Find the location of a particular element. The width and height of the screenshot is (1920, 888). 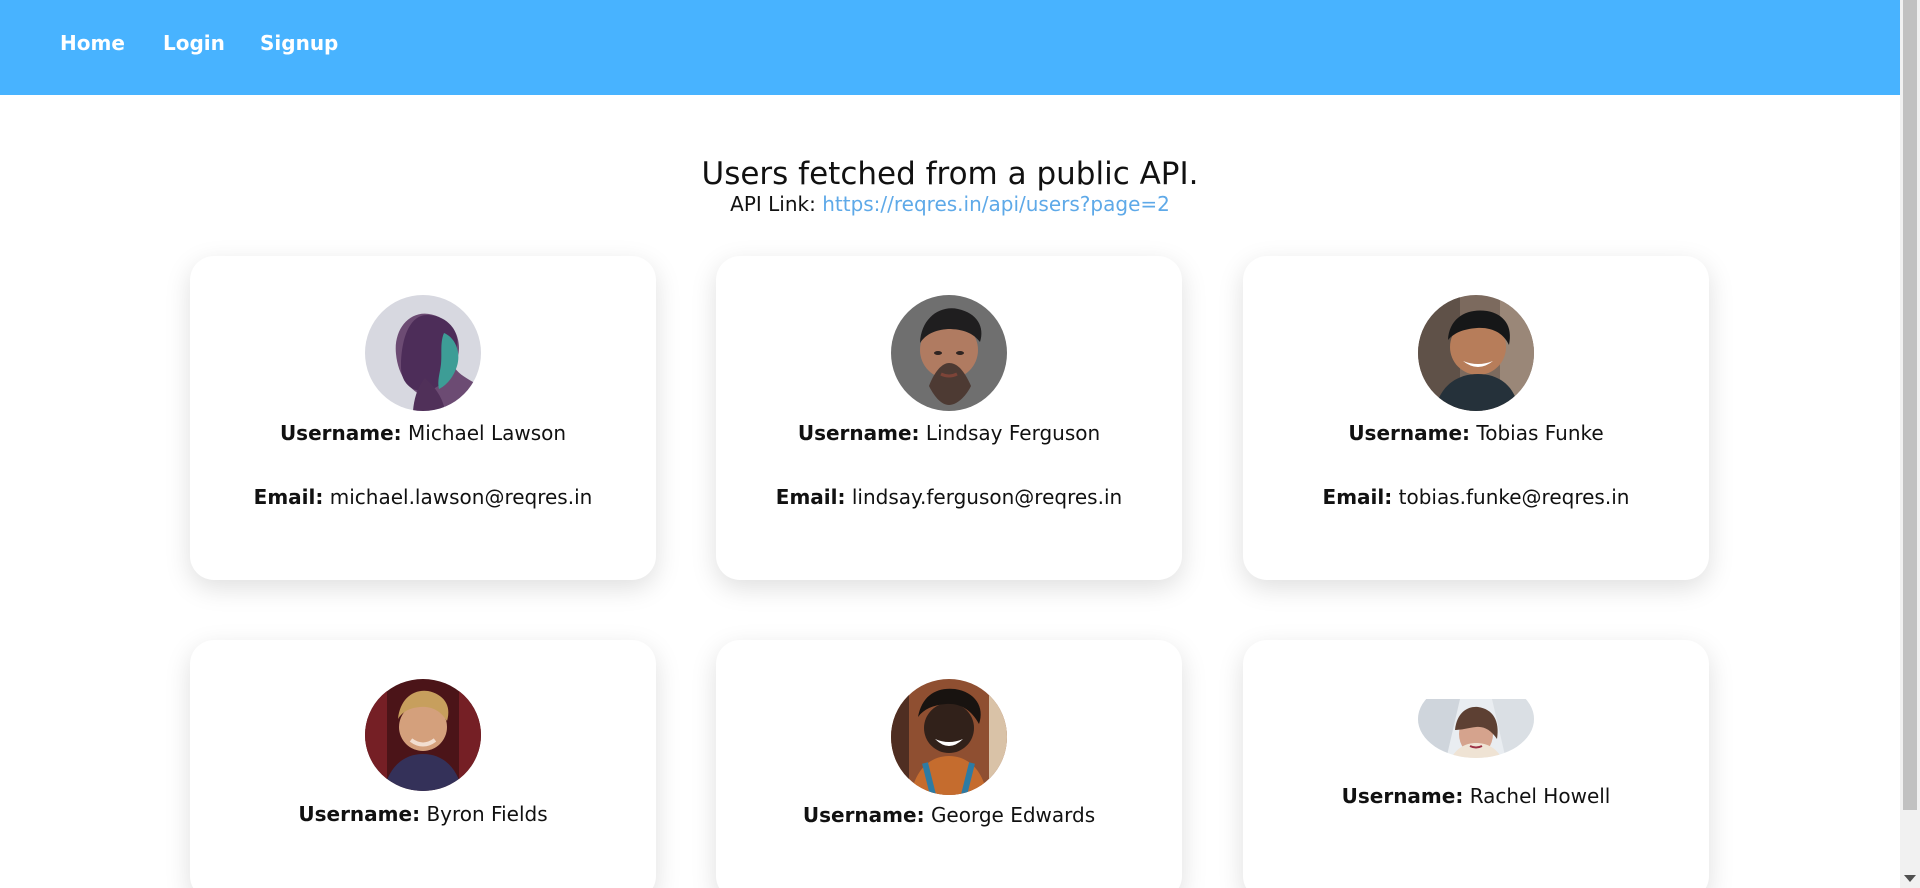

scrollbar-thumb is located at coordinates (1910, 405).